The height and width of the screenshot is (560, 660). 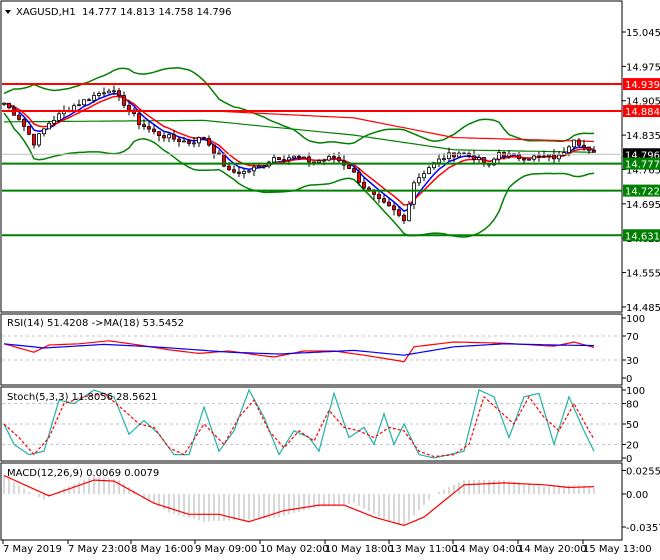 I want to click on stoch-label: Stoch(5,3,3) 11.8056 28.5621, so click(x=82, y=397).